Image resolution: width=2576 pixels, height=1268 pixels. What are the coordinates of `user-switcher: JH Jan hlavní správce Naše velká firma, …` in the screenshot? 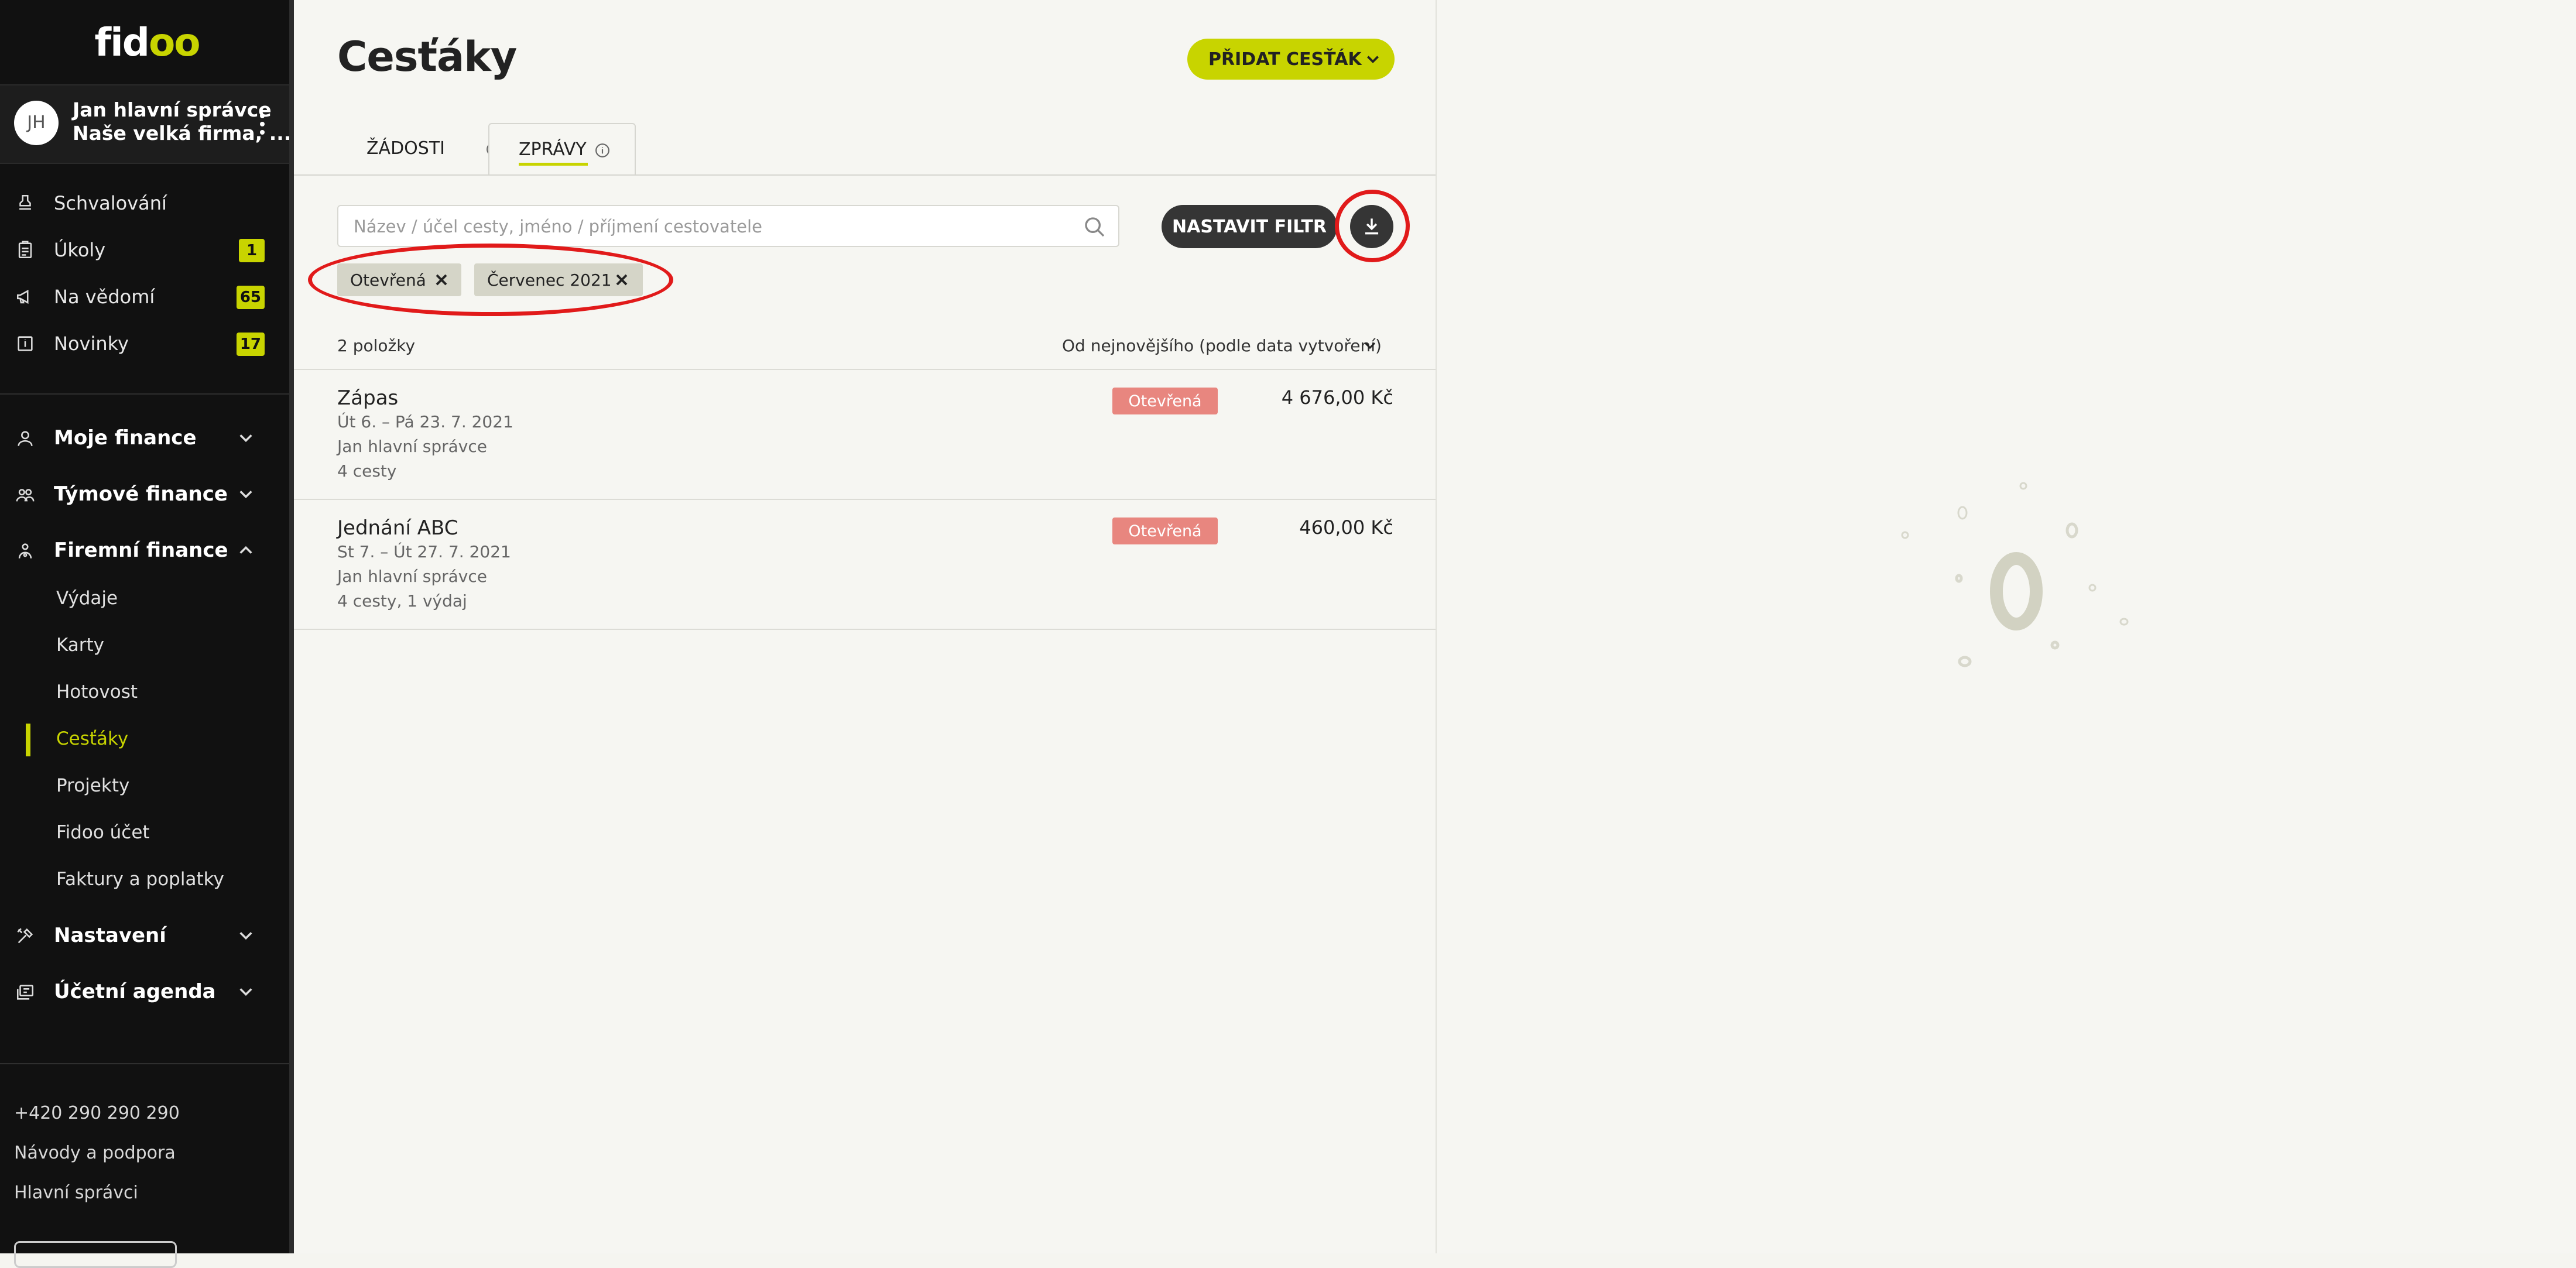 It's located at (146, 124).